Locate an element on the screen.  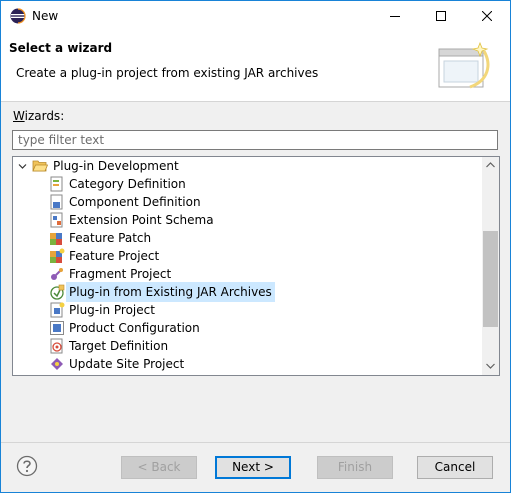
tree-item-label: Category Definition is located at coordinates (127, 184).